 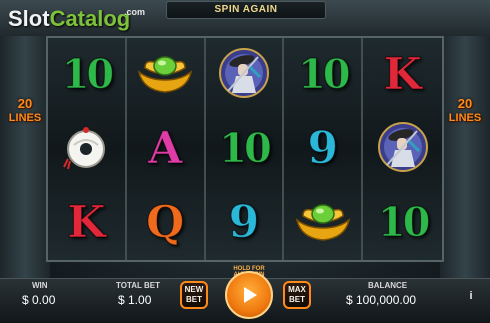 I want to click on total-bet-label: TOTAL BET, so click(x=138, y=285).